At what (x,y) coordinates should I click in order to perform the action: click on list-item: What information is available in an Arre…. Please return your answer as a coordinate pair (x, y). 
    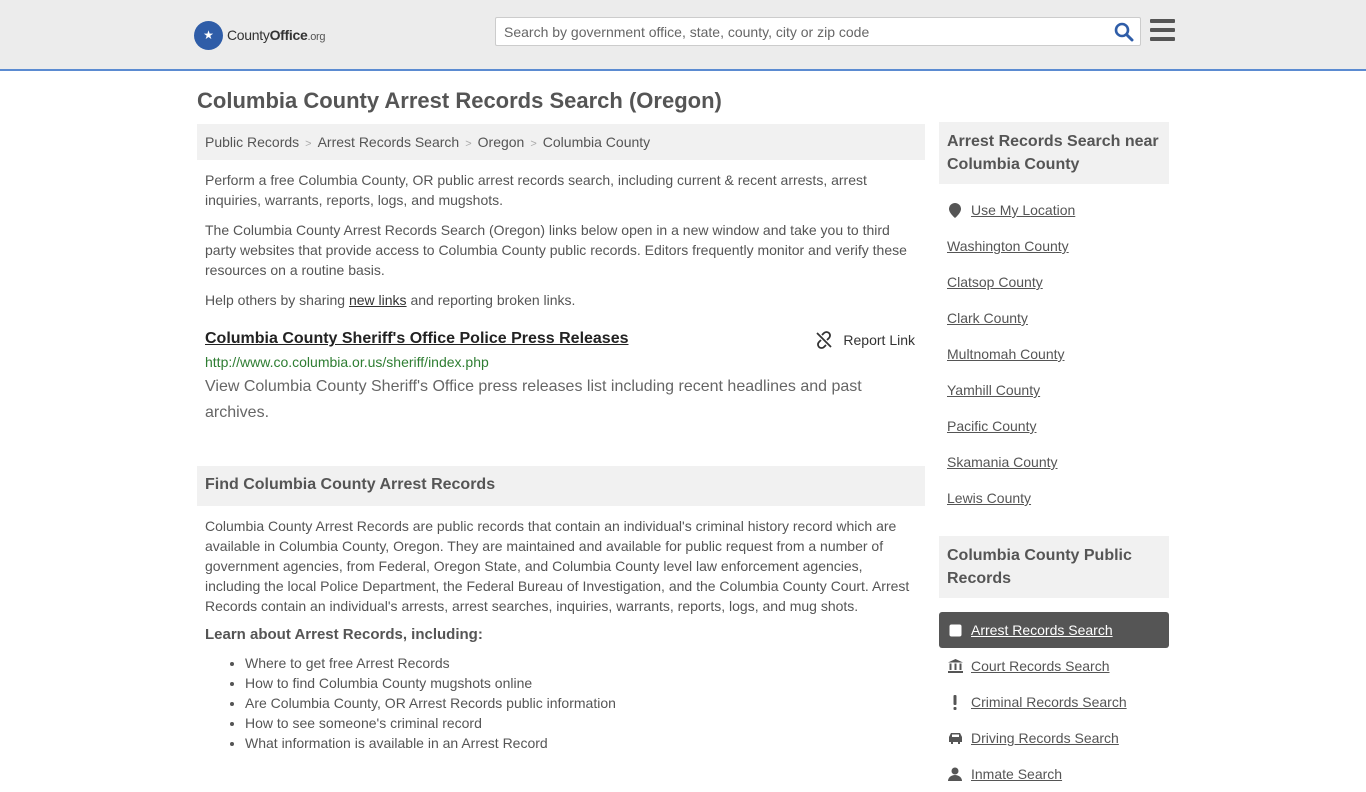
    Looking at the image, I should click on (585, 743).